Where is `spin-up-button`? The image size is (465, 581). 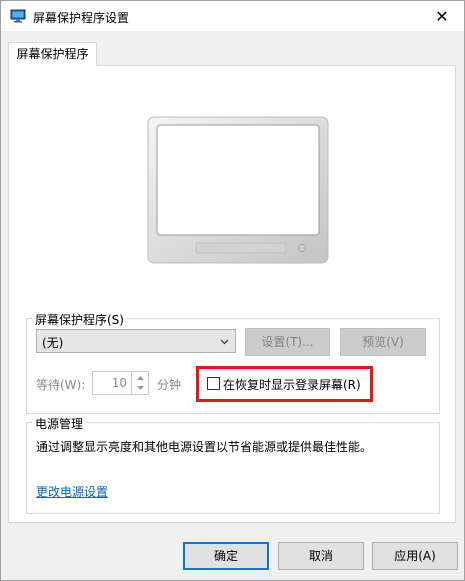 spin-up-button is located at coordinates (140, 377).